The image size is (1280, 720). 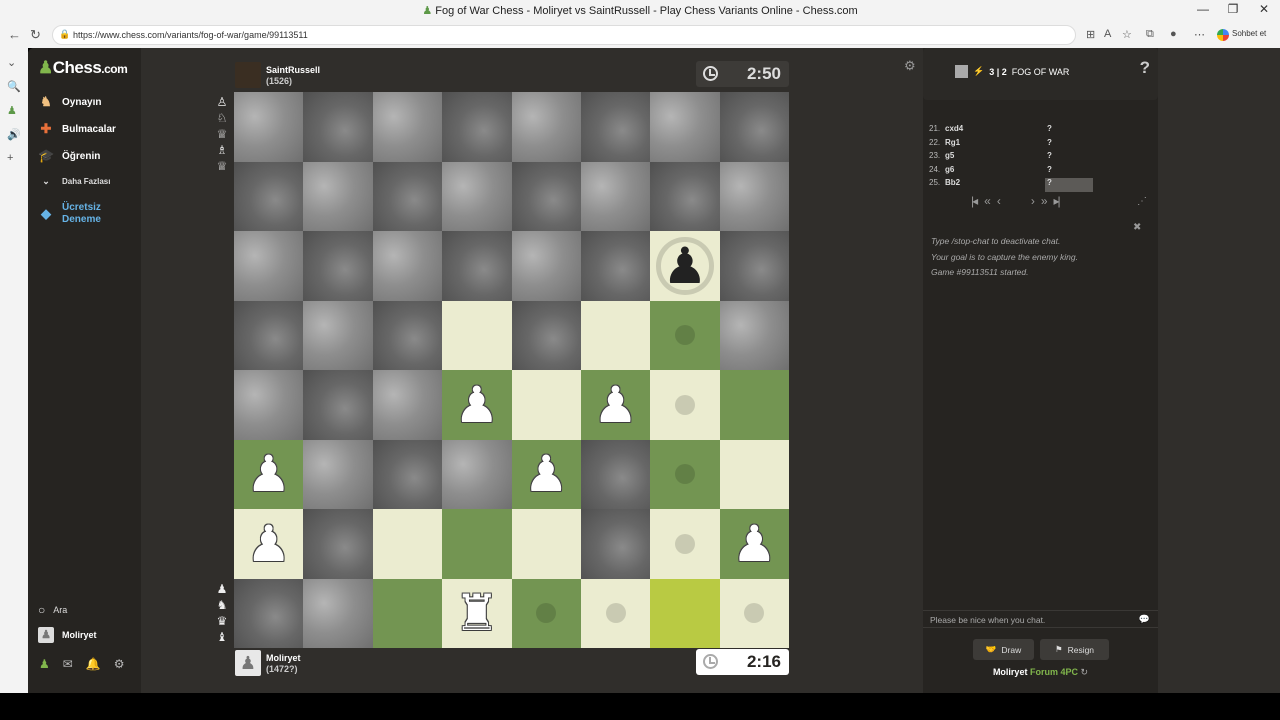 I want to click on white-move: Rg1, so click(x=995, y=145).